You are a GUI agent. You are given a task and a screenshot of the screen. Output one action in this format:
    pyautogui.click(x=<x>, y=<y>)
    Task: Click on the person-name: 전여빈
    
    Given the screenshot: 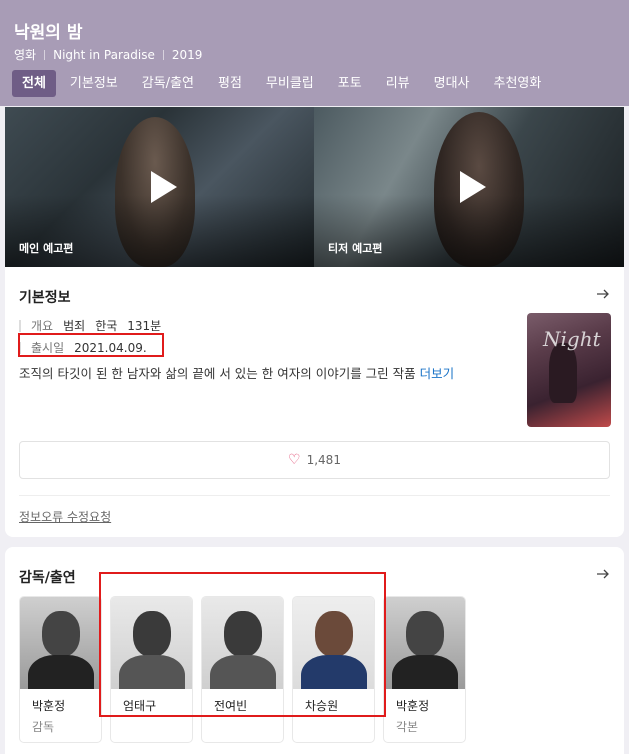 What is the action you would take?
    pyautogui.click(x=231, y=706)
    